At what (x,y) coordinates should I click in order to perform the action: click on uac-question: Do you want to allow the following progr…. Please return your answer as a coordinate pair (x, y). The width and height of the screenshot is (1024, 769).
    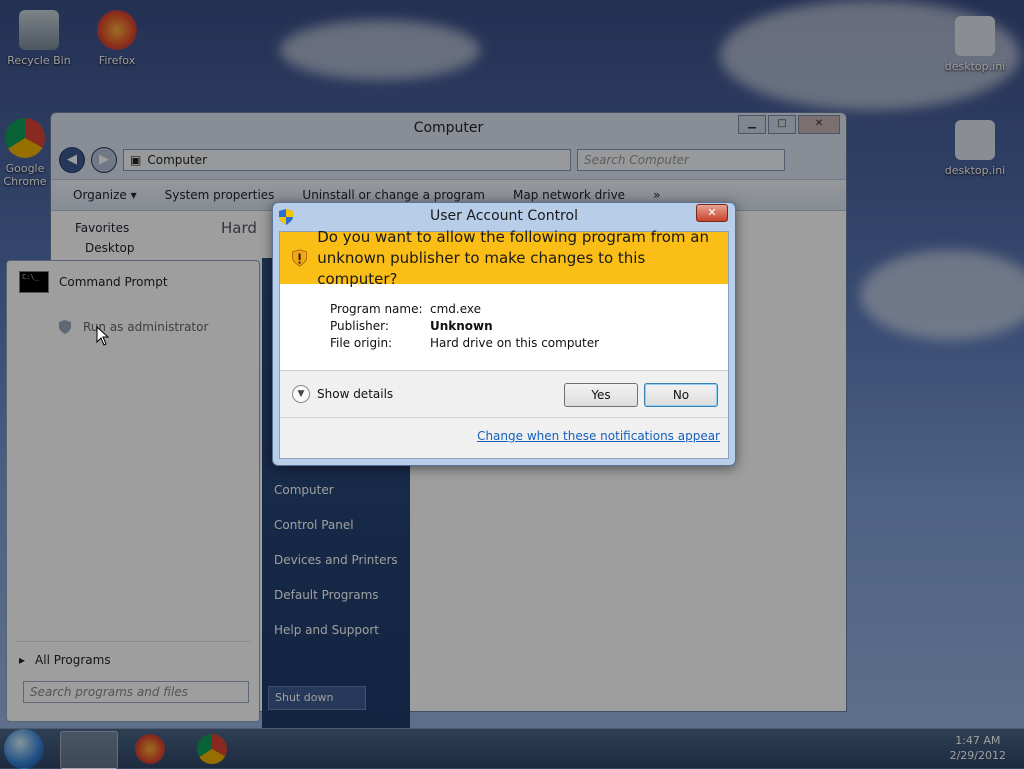
    Looking at the image, I should click on (513, 257).